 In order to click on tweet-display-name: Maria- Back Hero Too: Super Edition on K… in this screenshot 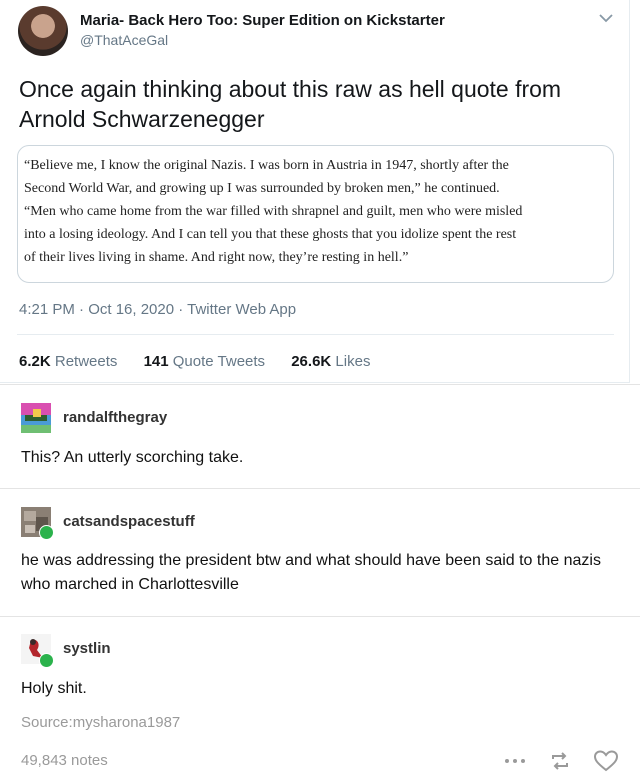, I will do `click(262, 20)`.